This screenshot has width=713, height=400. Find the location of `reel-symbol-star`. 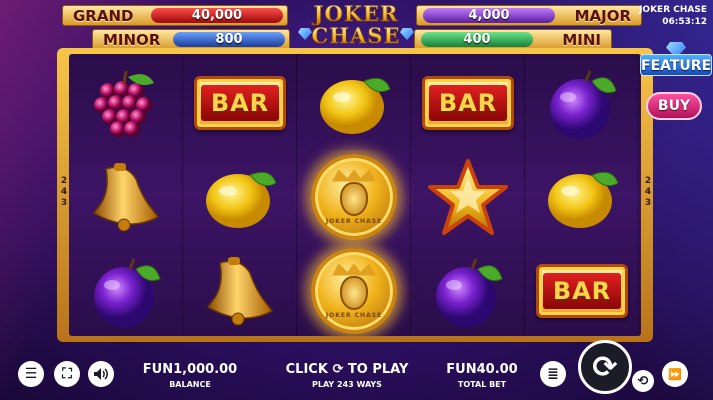

reel-symbol-star is located at coordinates (468, 197).